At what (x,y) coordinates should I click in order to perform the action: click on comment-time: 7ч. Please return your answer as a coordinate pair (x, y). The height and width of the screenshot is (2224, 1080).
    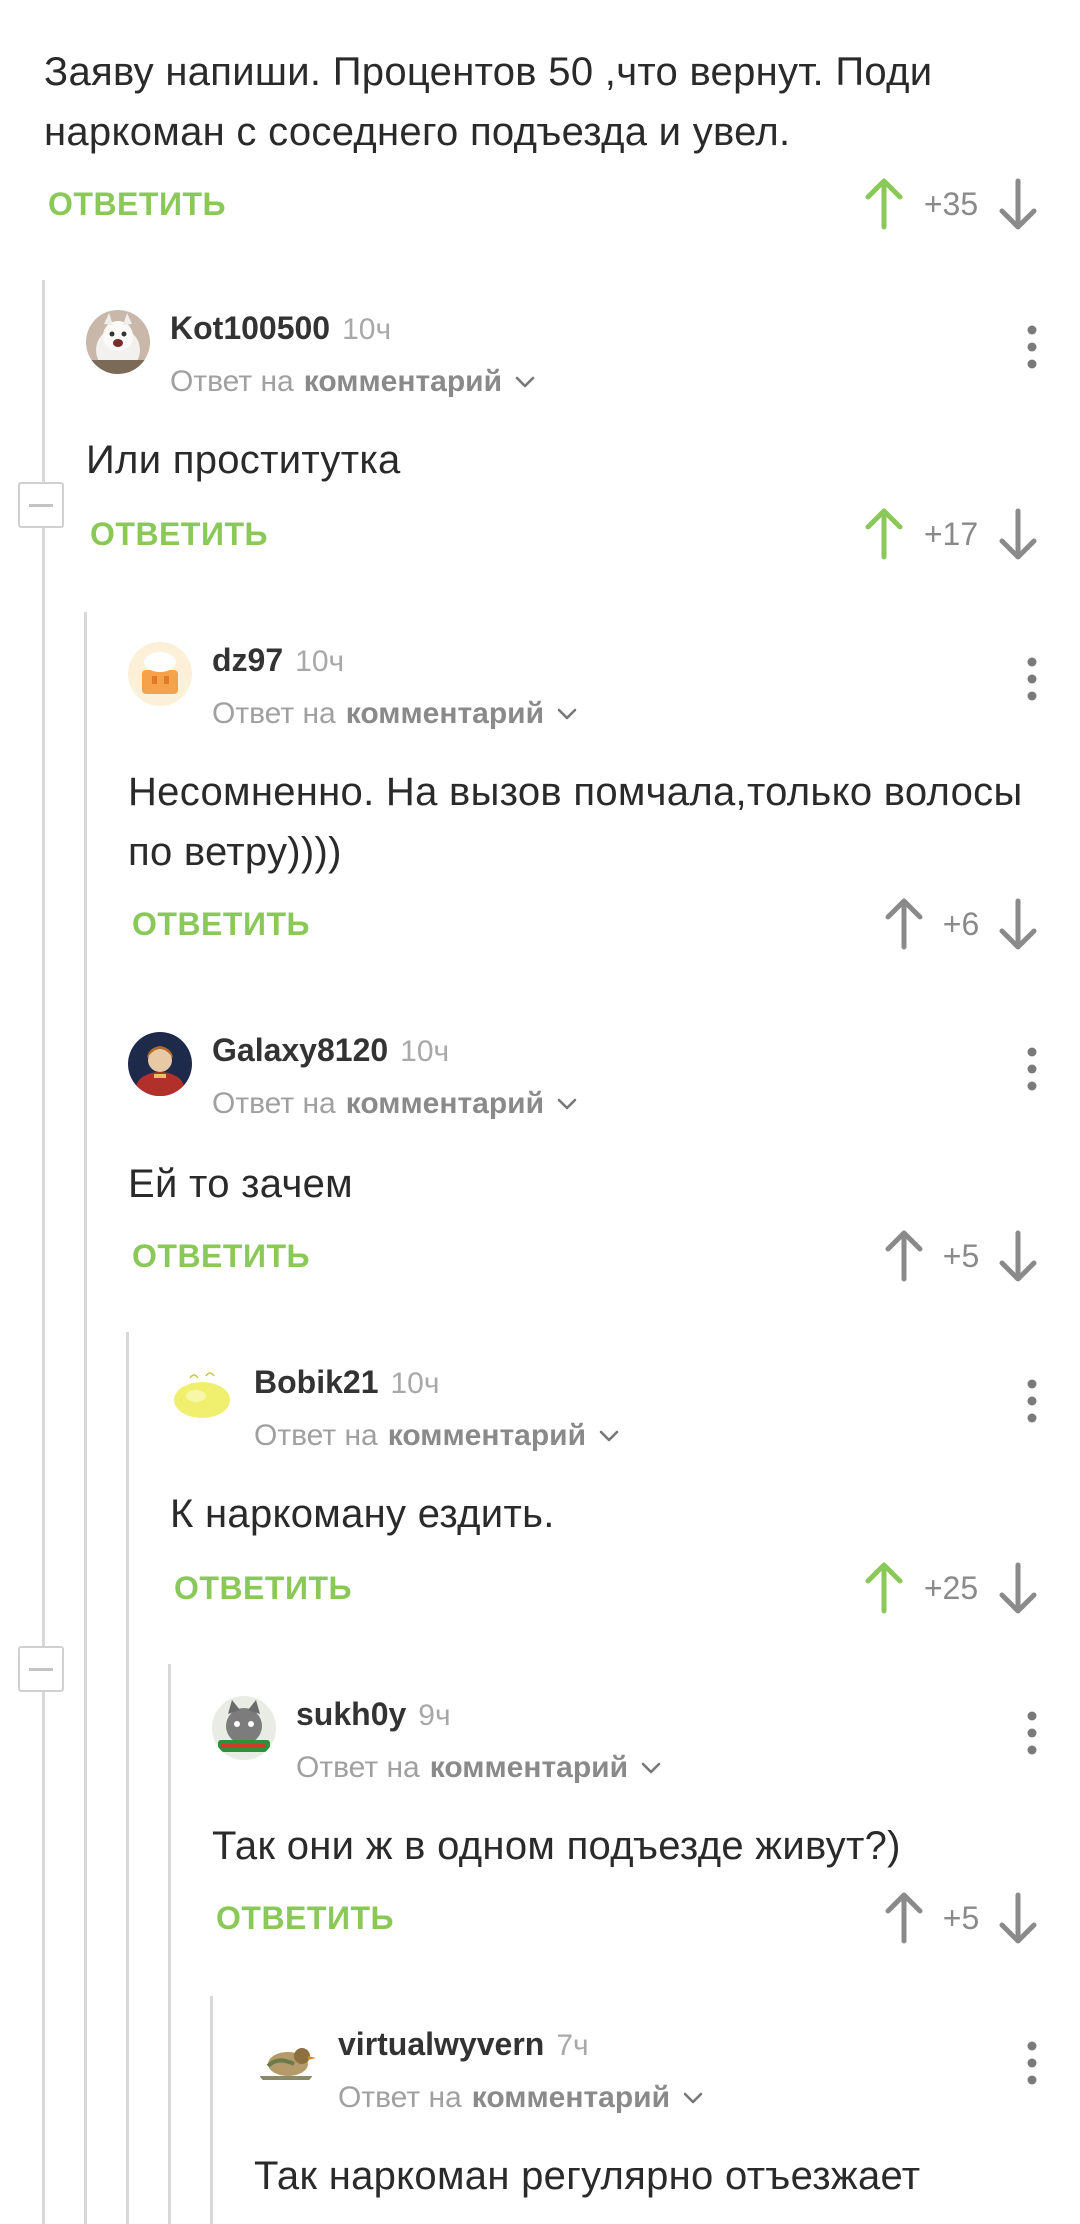
    Looking at the image, I should click on (572, 2045).